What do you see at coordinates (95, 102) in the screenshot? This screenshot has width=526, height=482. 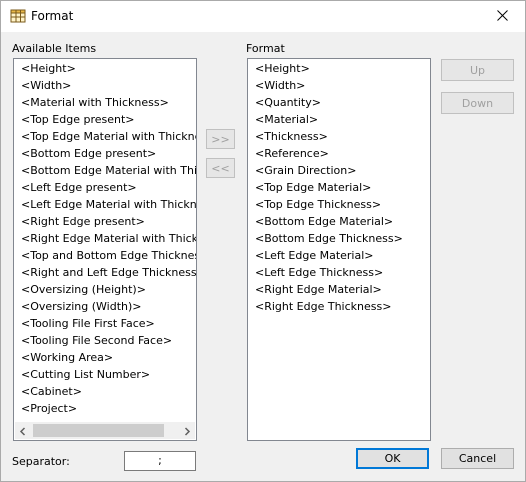 I see `list-item: <Material with Thickness>` at bounding box center [95, 102].